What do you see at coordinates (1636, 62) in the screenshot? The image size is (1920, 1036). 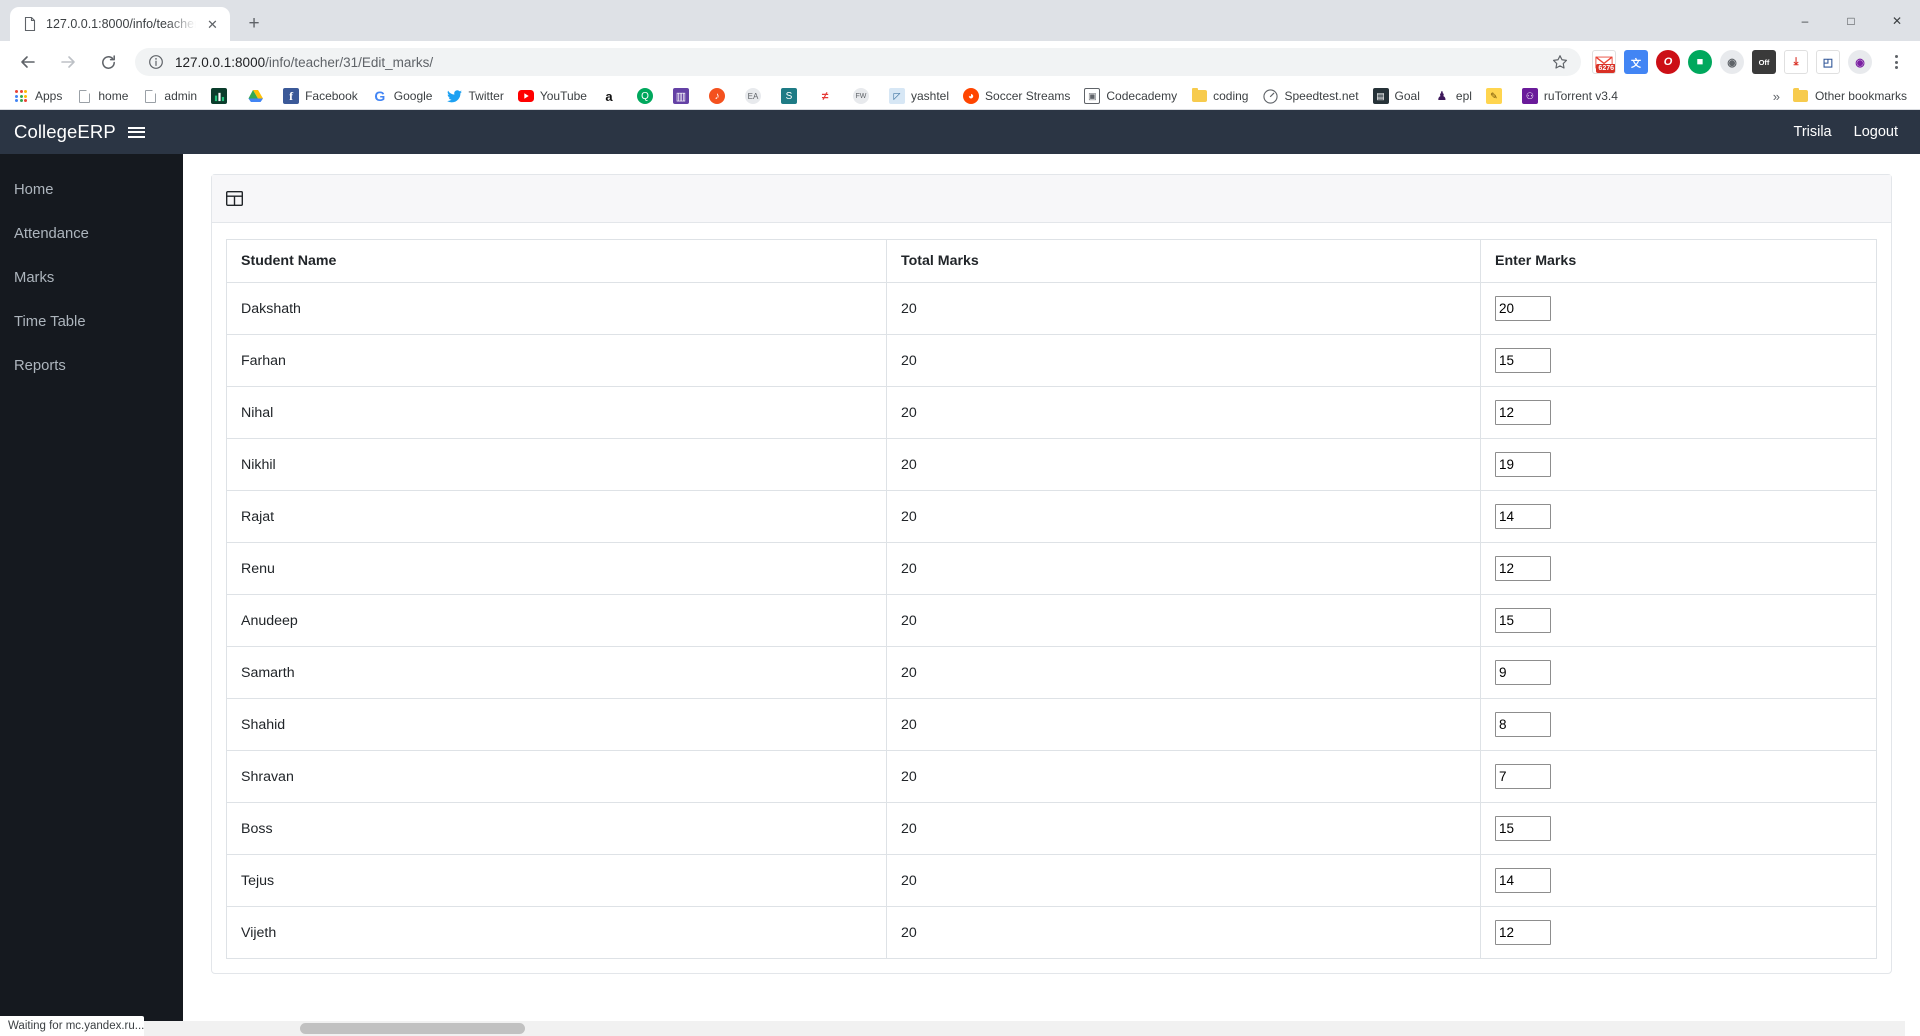 I see `translate-extension-icon: 文` at bounding box center [1636, 62].